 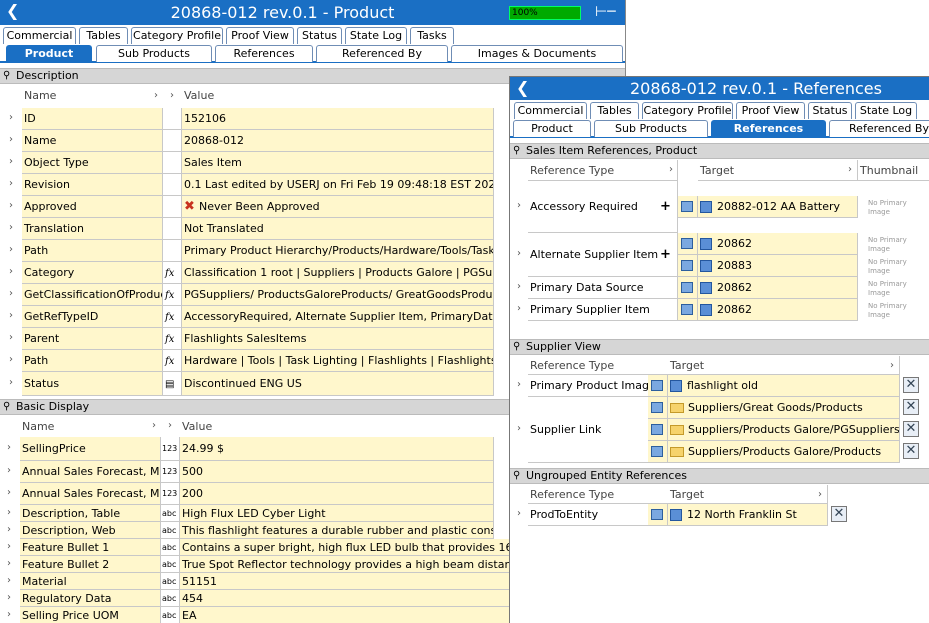 I want to click on reference-target: 20882-012 AA Battery, so click(x=778, y=207).